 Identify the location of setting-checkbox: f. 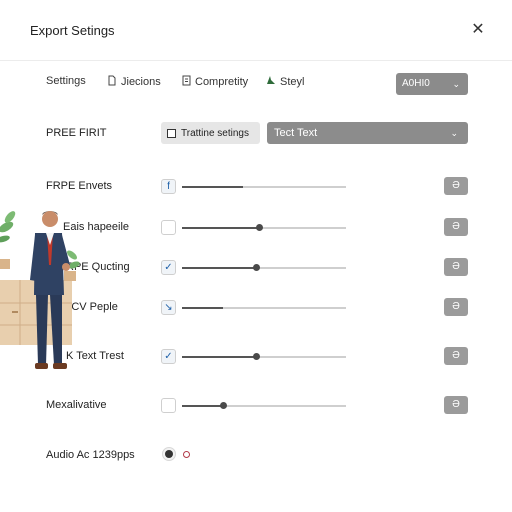
(168, 186).